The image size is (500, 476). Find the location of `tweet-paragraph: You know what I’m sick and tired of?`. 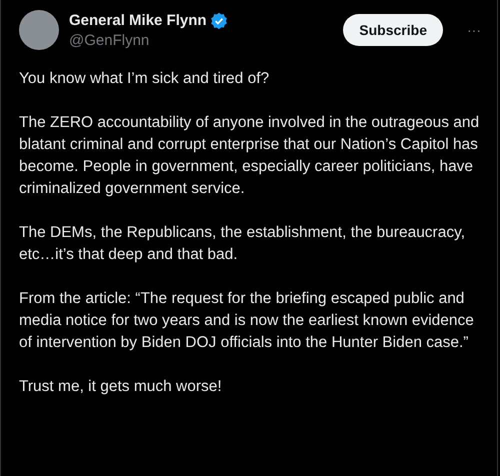

tweet-paragraph: You know what I’m sick and tired of? is located at coordinates (144, 79).